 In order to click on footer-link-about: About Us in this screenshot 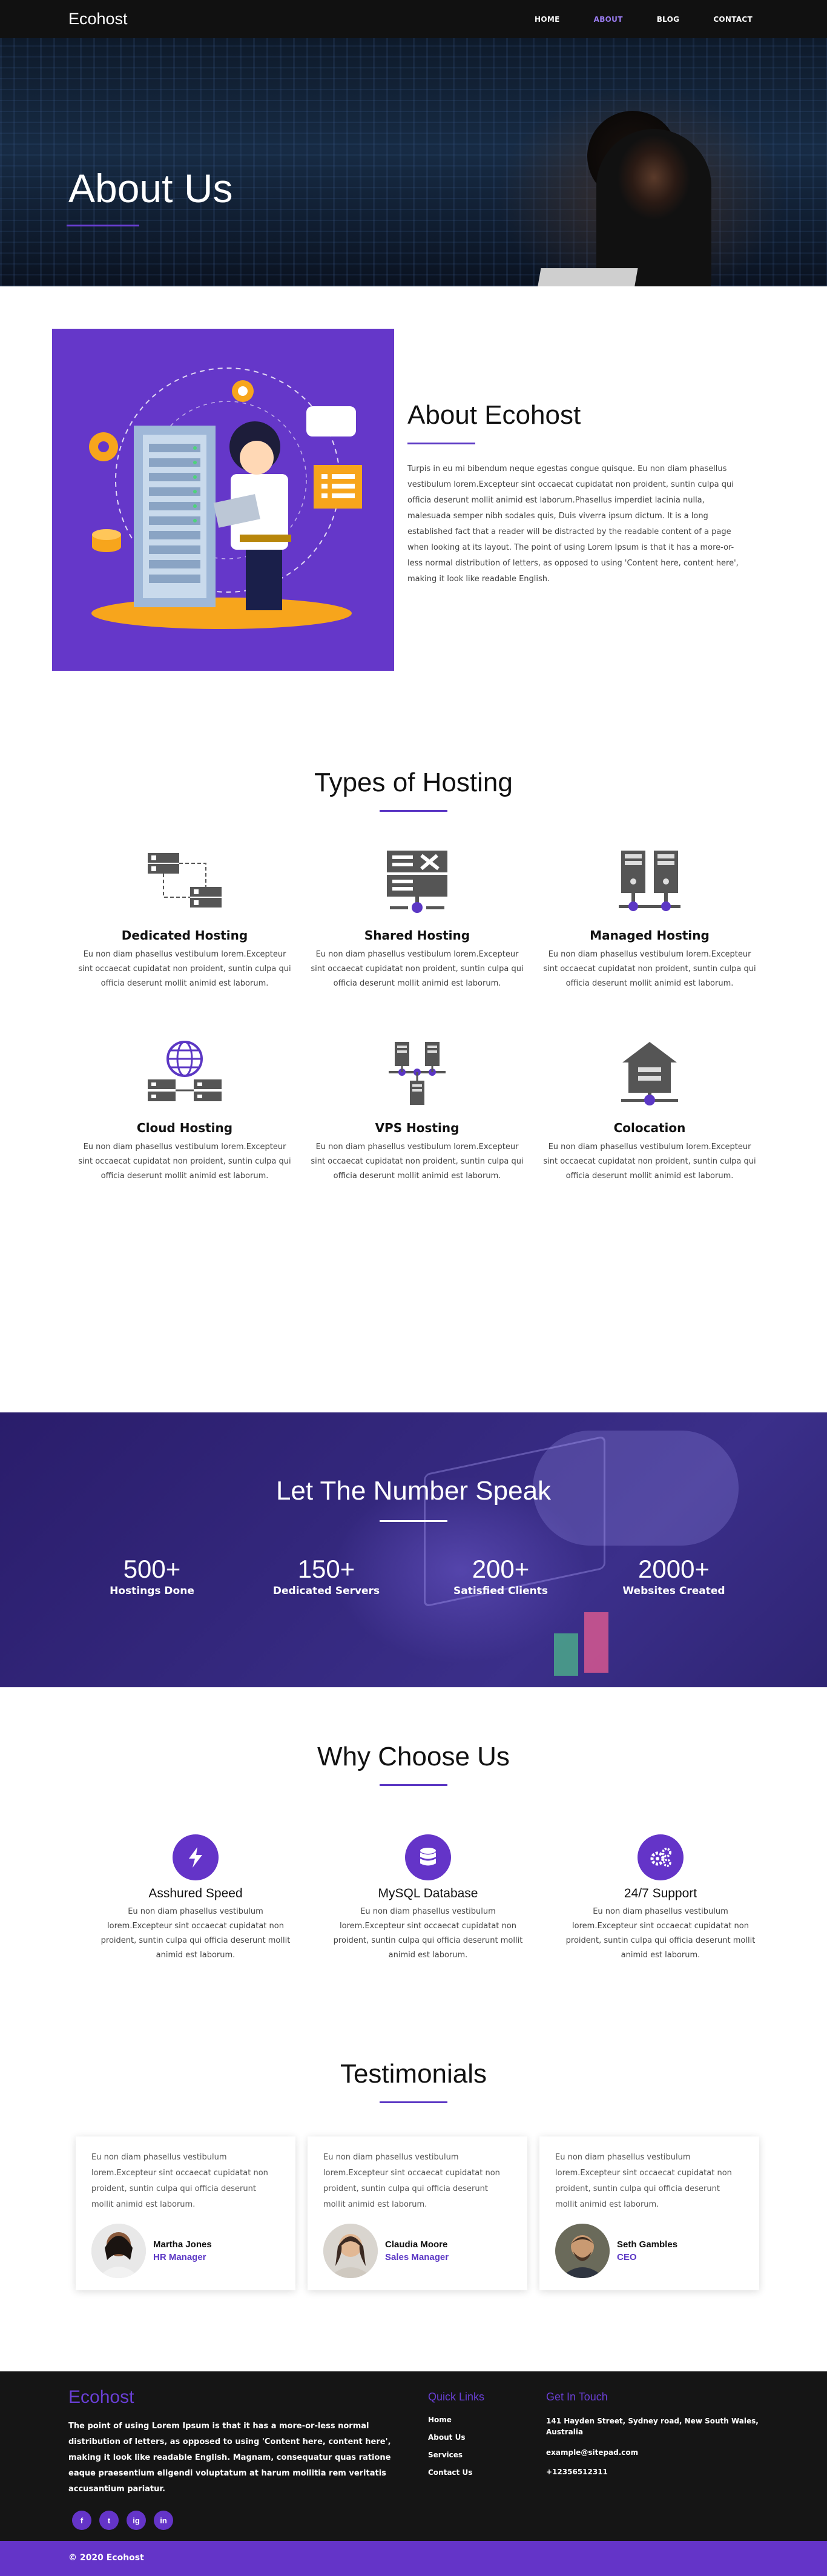, I will do `click(487, 2437)`.